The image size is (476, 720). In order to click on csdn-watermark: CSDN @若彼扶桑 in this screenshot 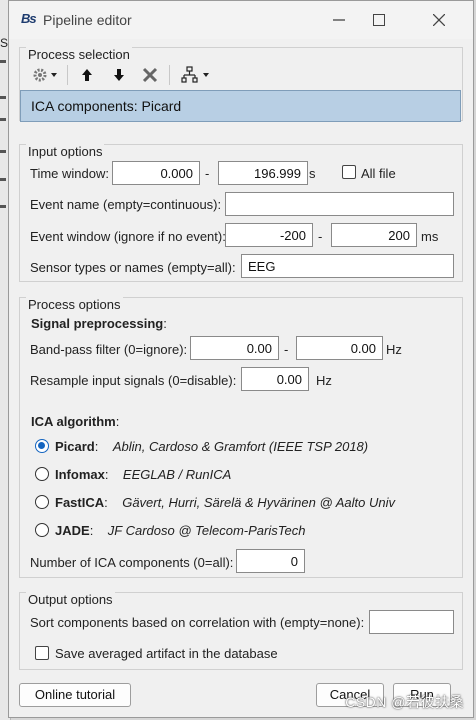, I will do `click(404, 702)`.